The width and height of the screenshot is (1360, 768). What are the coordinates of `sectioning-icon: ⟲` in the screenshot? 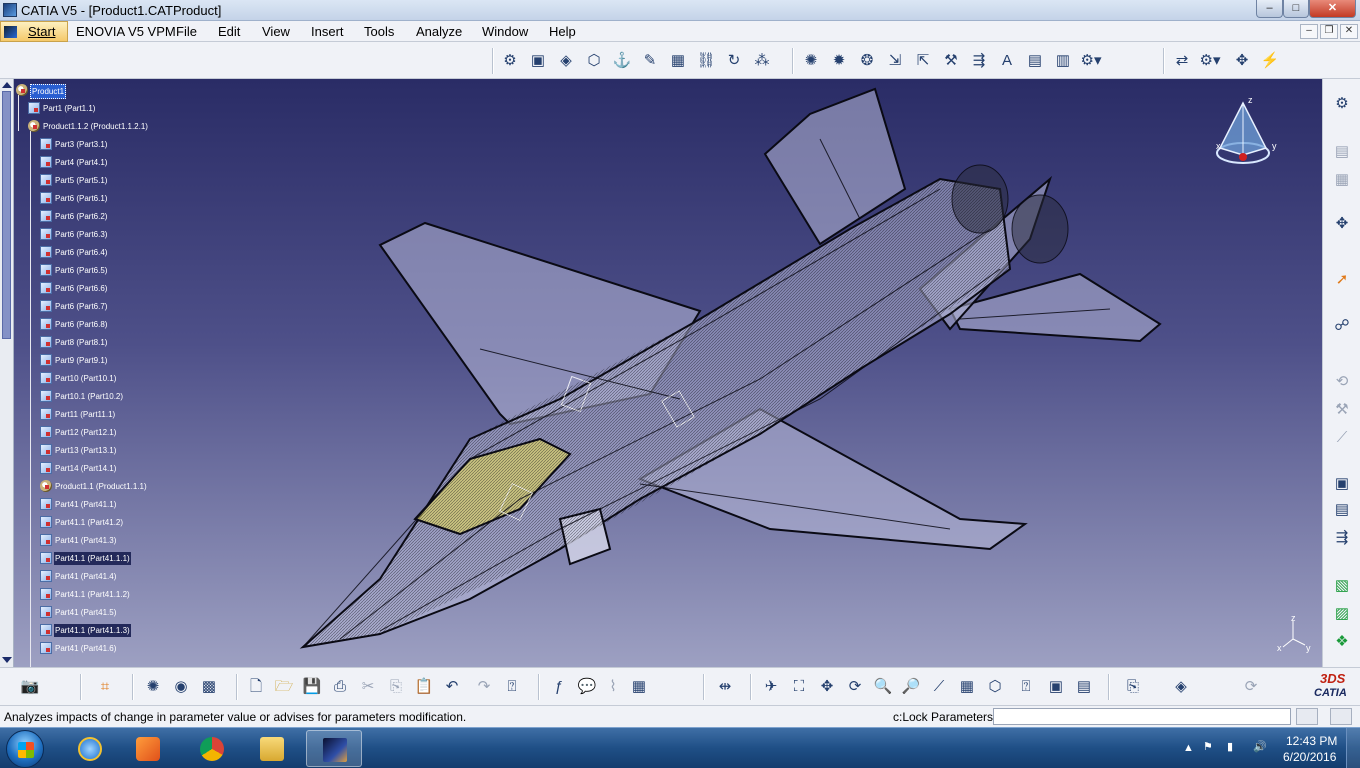 It's located at (1342, 382).